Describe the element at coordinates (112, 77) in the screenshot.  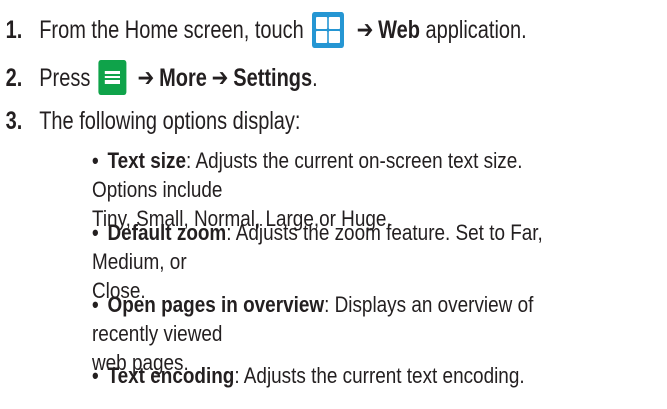
I see `menu-key-icon` at that location.